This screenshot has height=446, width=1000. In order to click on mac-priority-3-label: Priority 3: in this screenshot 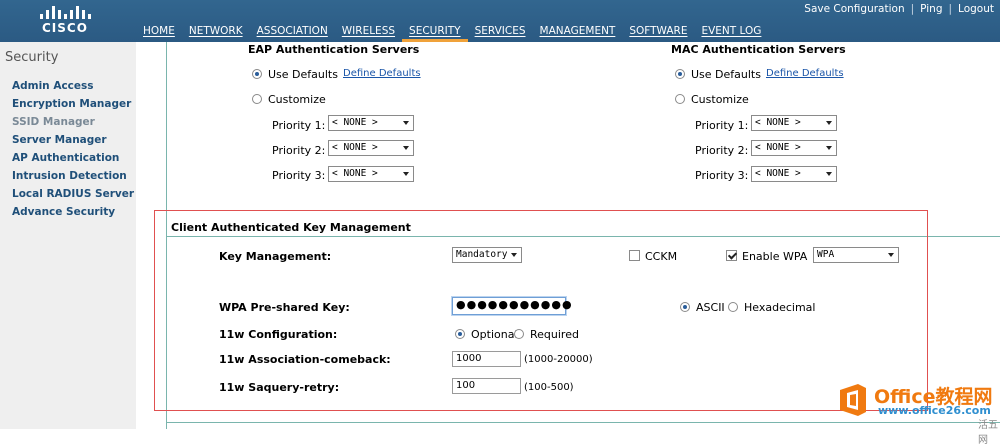, I will do `click(722, 175)`.